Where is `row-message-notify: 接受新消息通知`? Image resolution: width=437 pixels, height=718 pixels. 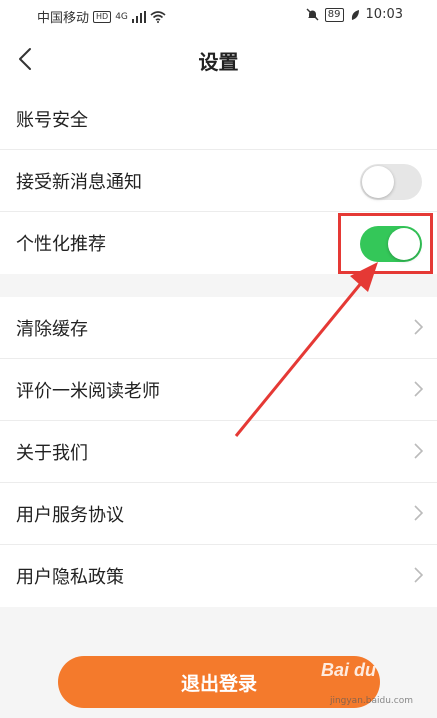
row-message-notify: 接受新消息通知 is located at coordinates (218, 181).